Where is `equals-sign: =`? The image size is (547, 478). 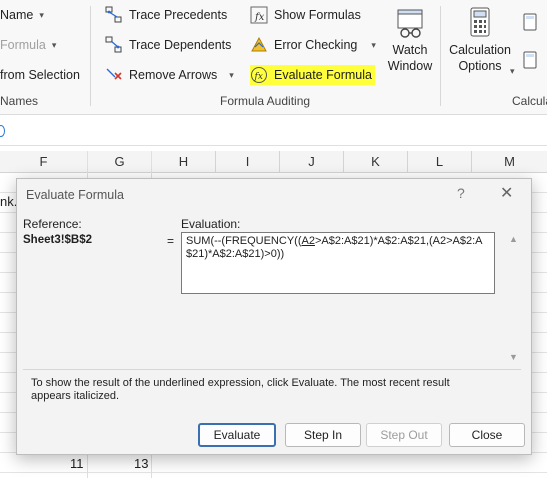 equals-sign: = is located at coordinates (171, 241).